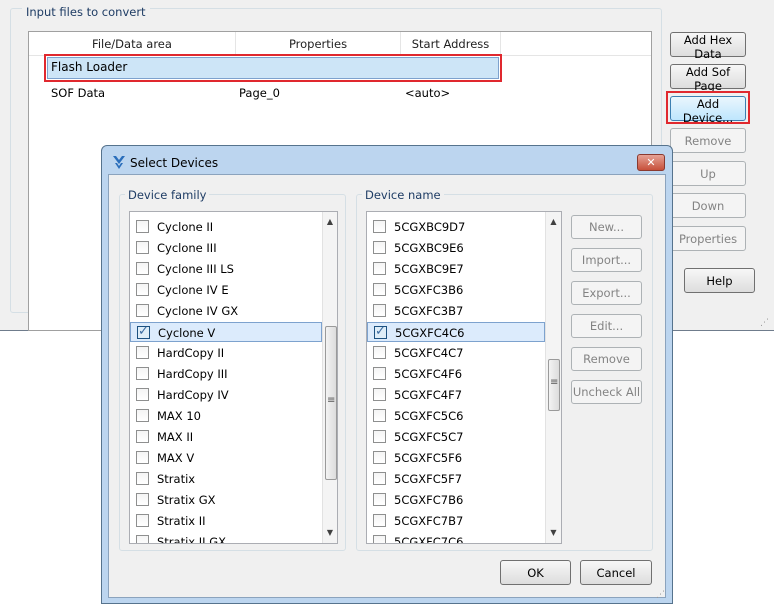 This screenshot has width=774, height=604. Describe the element at coordinates (176, 479) in the screenshot. I see `family-item-label: Stratix` at that location.